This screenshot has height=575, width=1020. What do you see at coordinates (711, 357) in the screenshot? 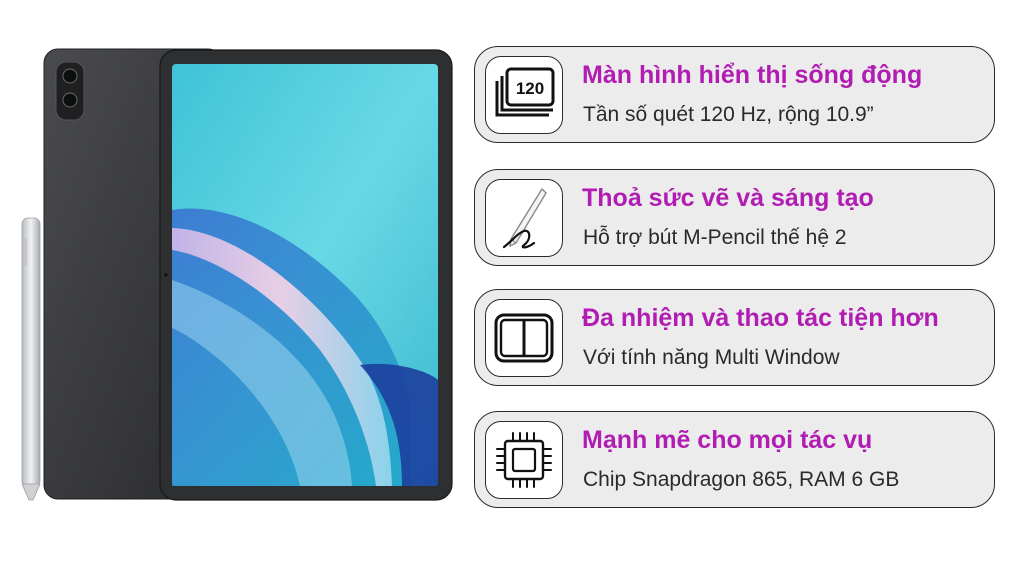
I see `feature-subtitle: Với tính năng Multi Window` at bounding box center [711, 357].